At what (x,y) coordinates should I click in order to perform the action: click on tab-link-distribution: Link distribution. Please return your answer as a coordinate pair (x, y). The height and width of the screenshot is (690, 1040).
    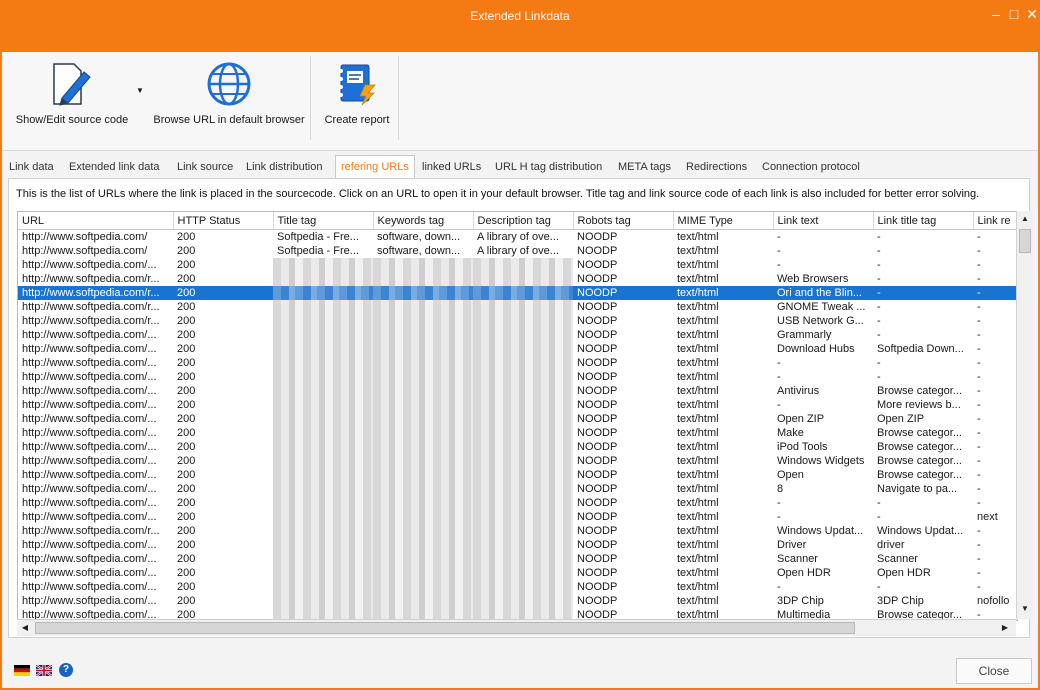
    Looking at the image, I should click on (284, 168).